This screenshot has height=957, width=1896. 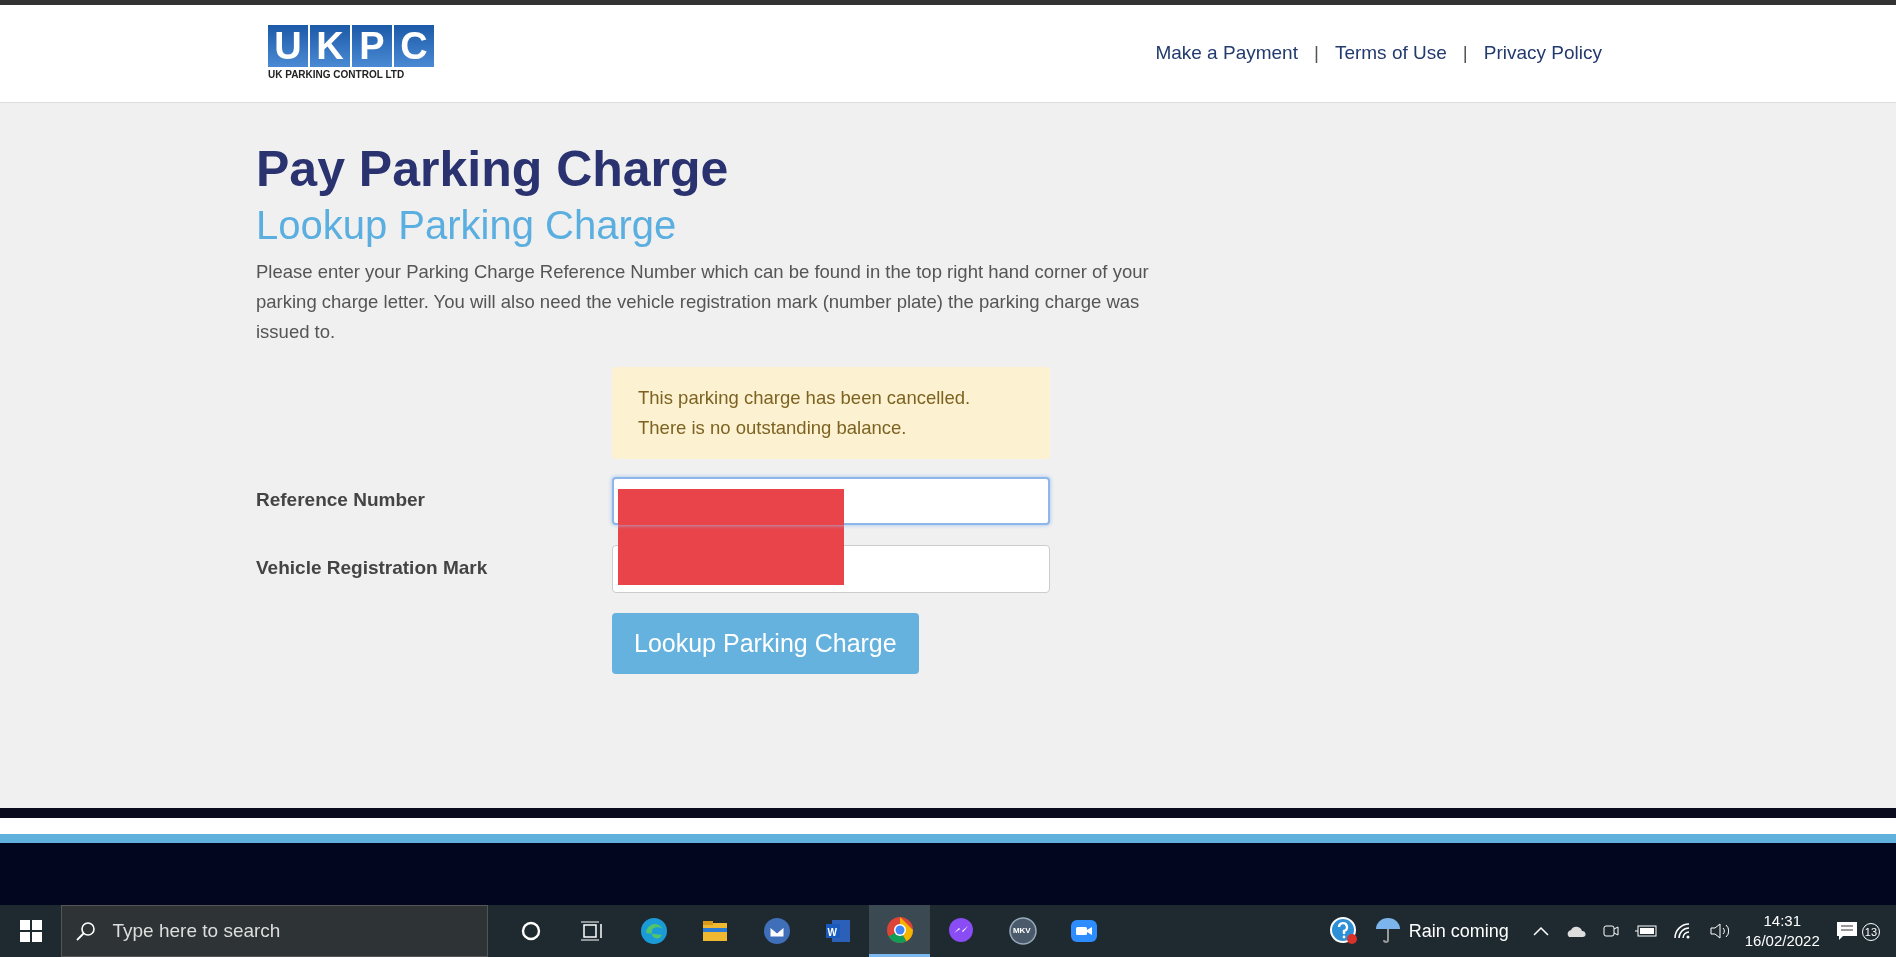 What do you see at coordinates (838, 931) in the screenshot?
I see `taskbar-app: W` at bounding box center [838, 931].